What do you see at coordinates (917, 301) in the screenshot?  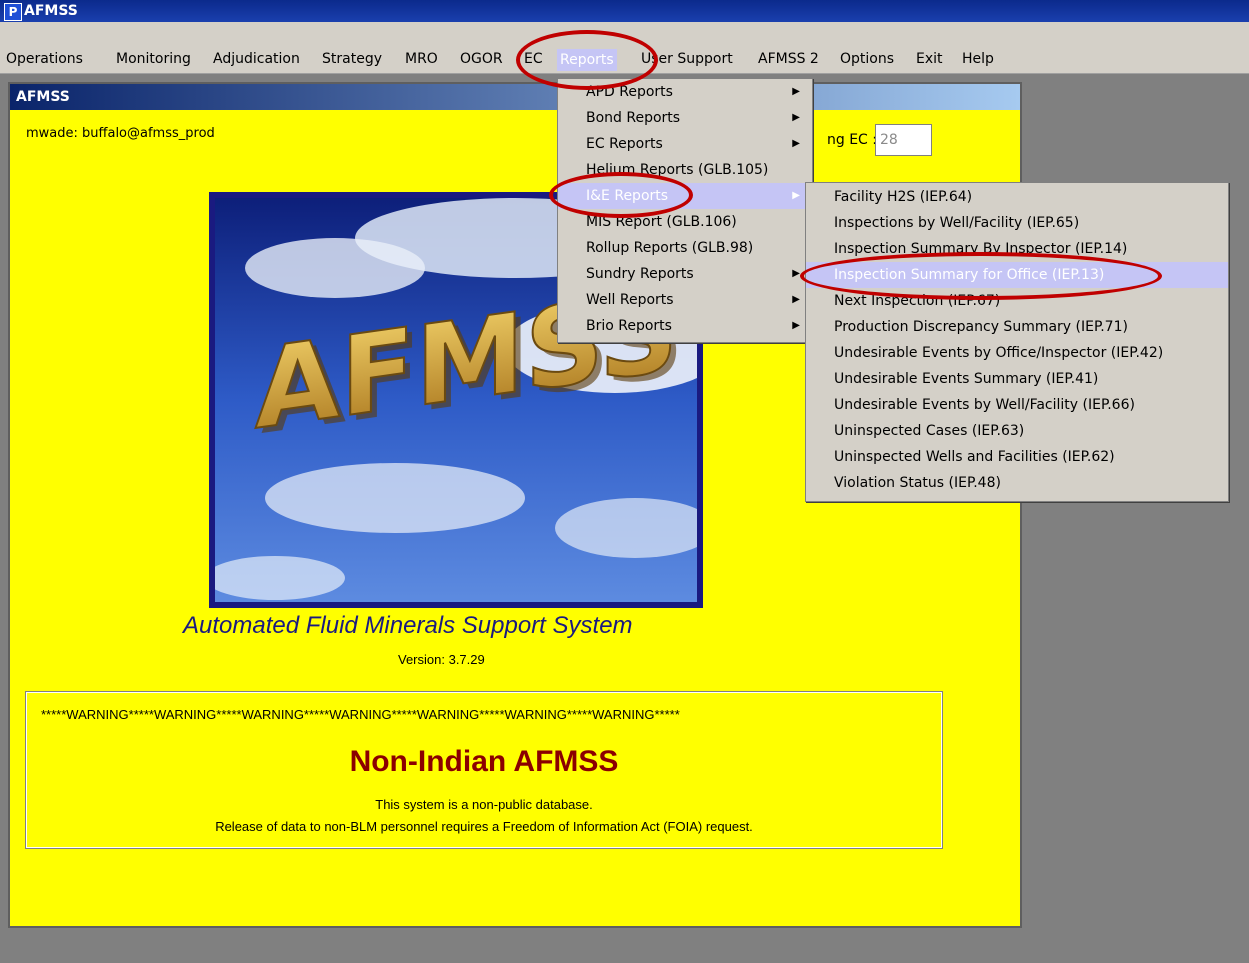 I see `menu-item-label: Next Inspection (IEP.67)` at bounding box center [917, 301].